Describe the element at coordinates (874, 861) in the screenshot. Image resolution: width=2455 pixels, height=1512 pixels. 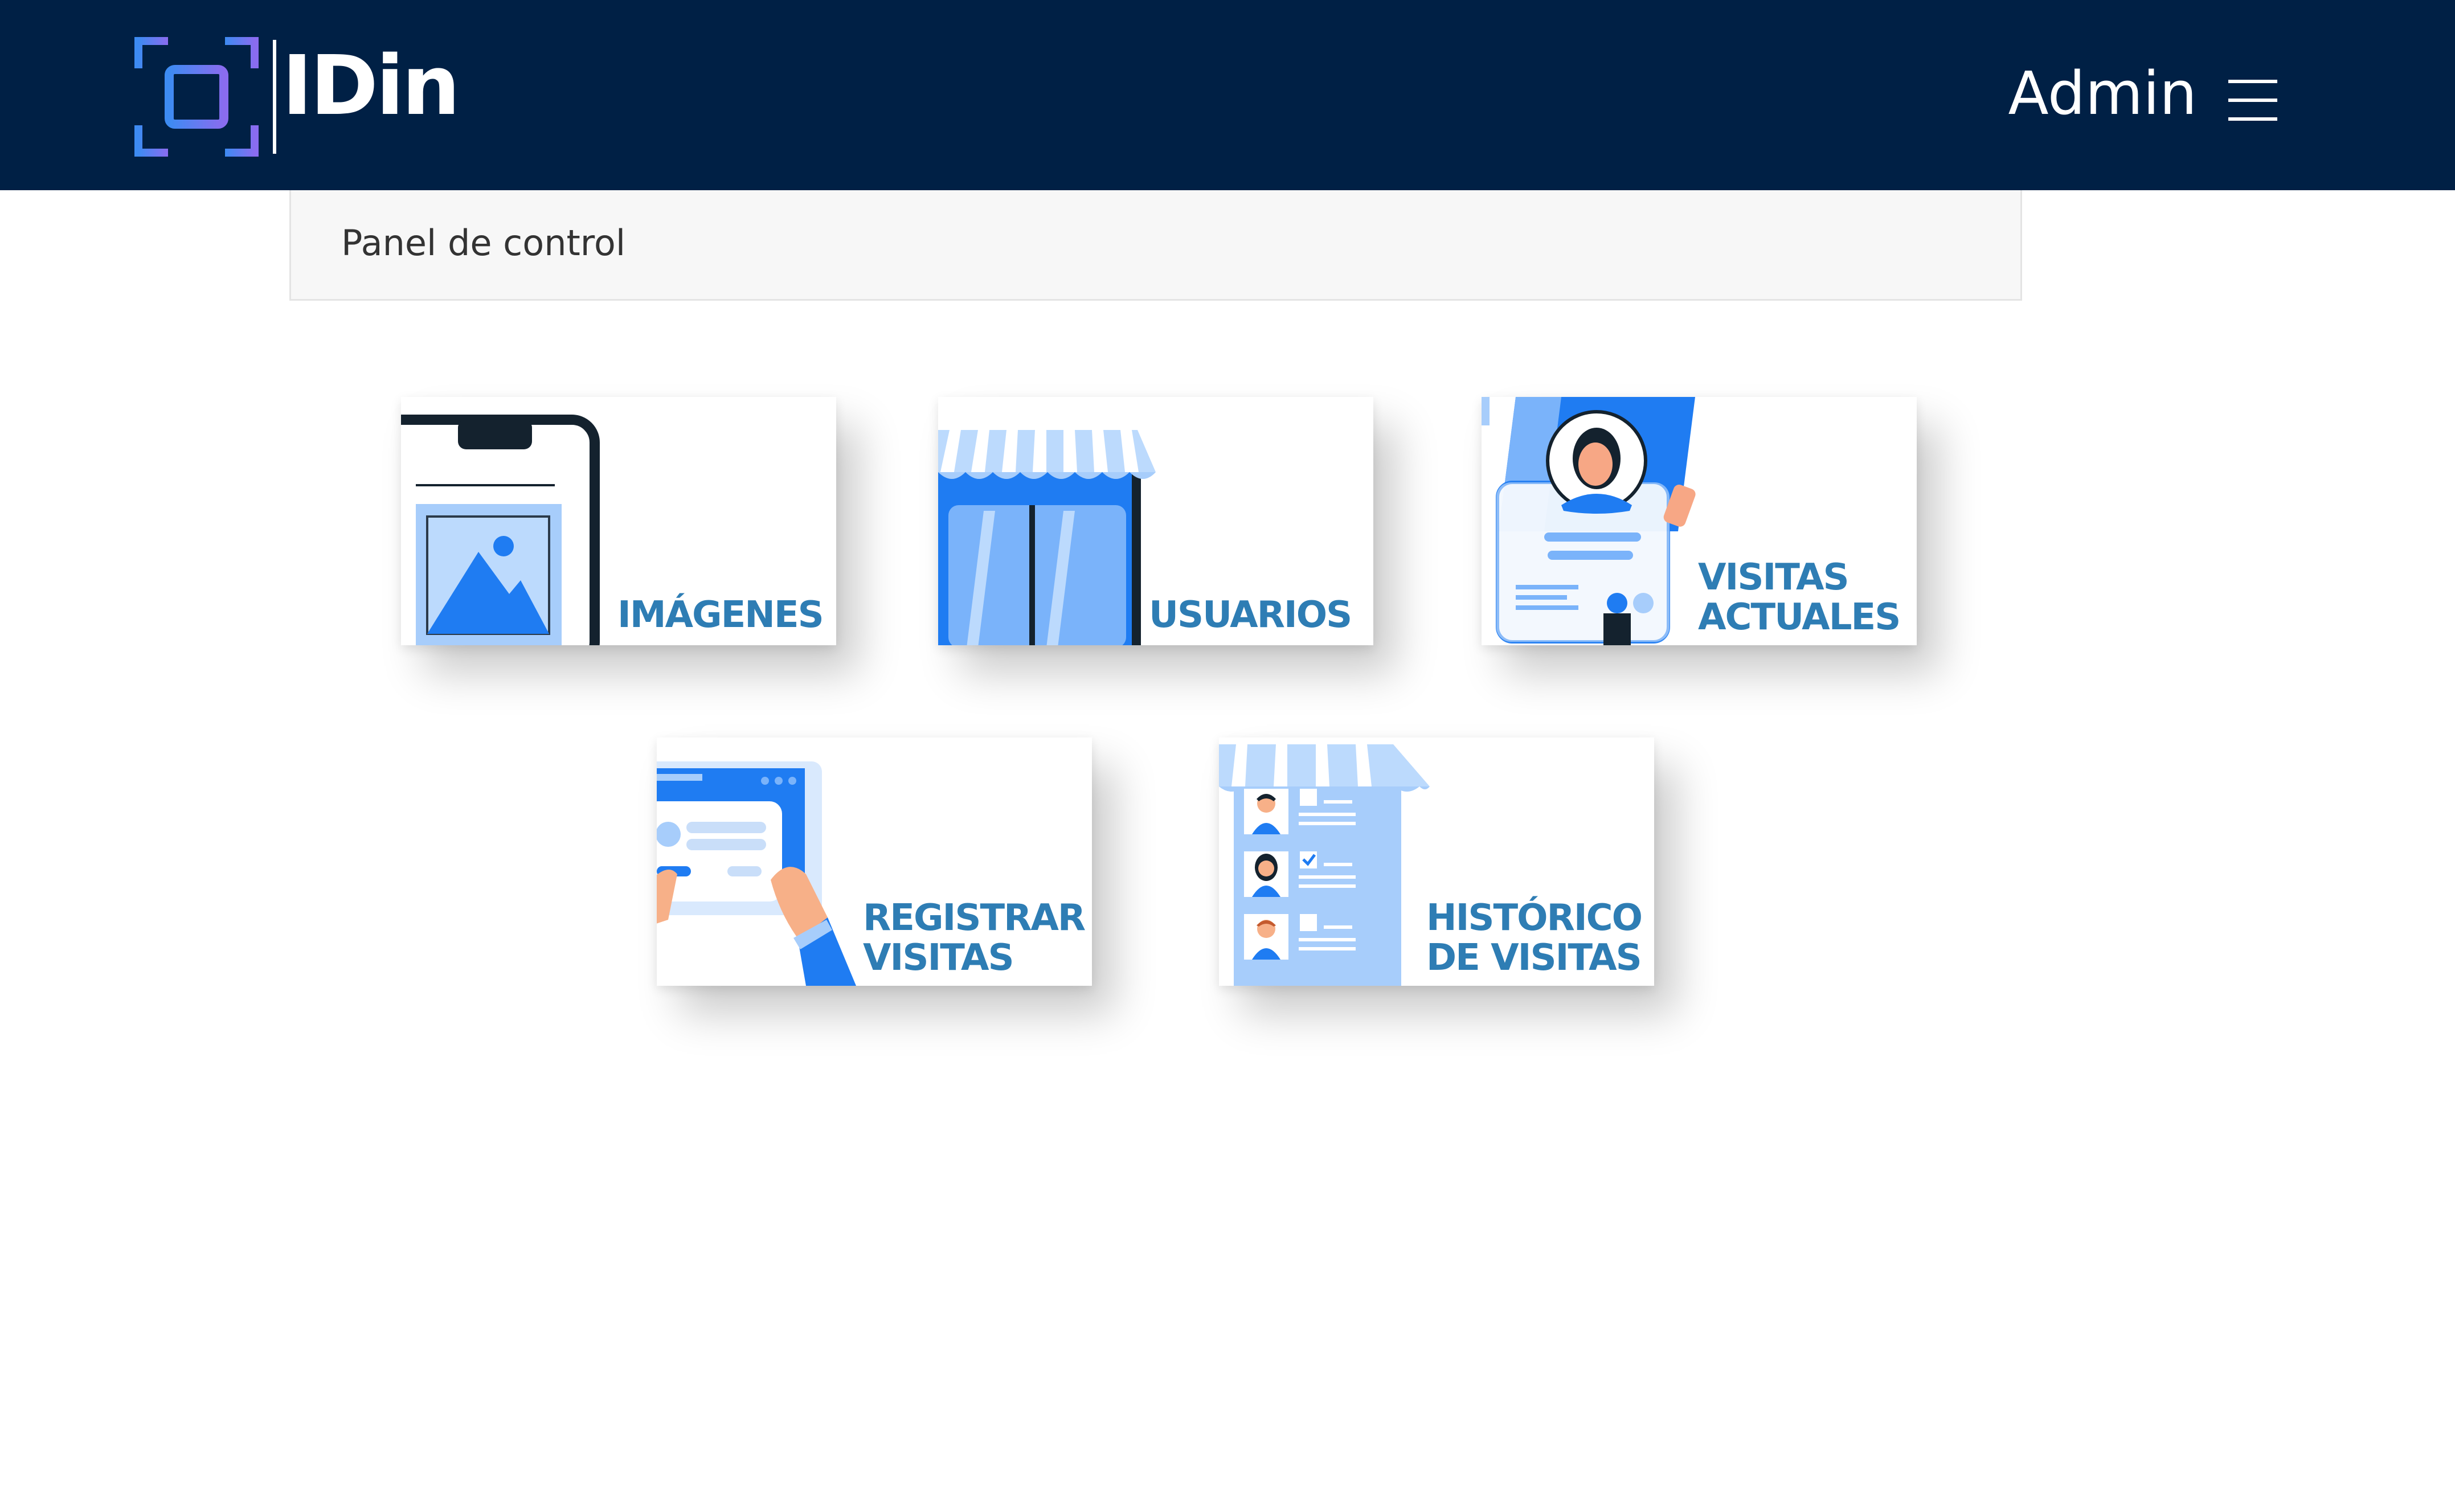
I see `tile-registrar-visitas: REGISTRAR VISITAS` at that location.